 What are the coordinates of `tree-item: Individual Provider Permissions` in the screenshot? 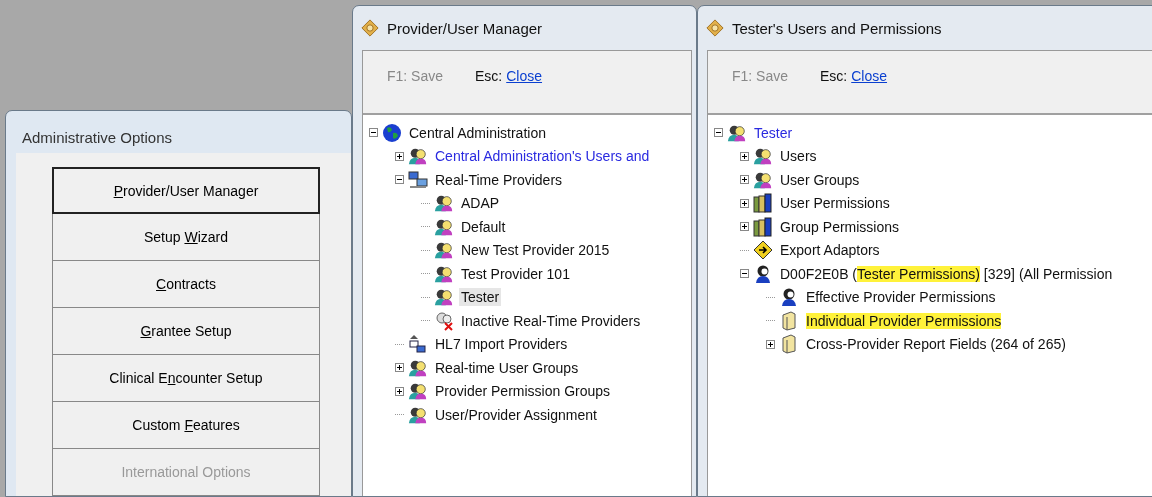 It's located at (904, 320).